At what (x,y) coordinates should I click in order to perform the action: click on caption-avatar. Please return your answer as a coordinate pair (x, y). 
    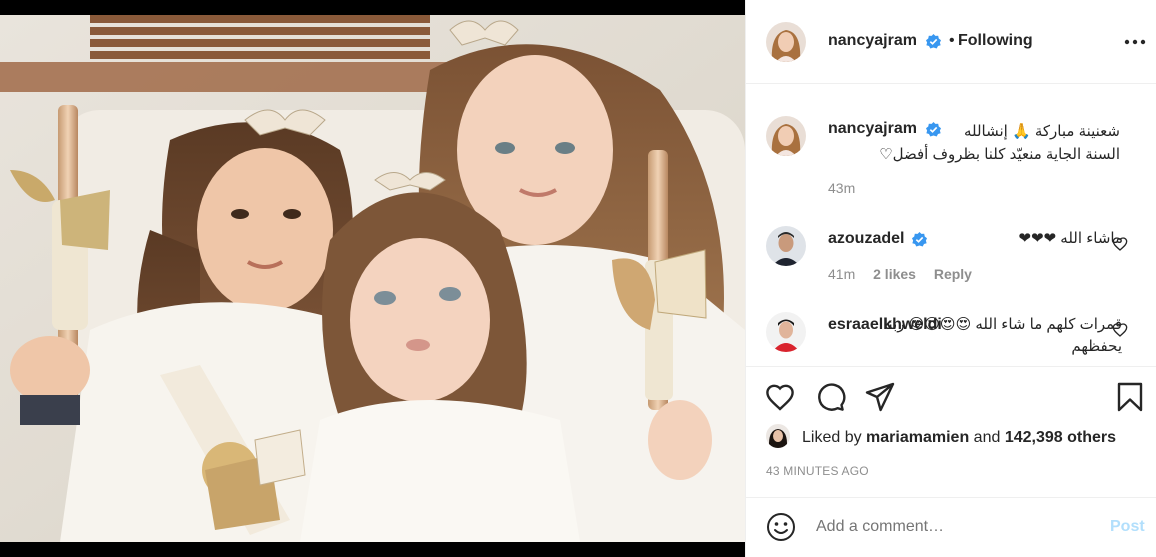
    Looking at the image, I should click on (786, 136).